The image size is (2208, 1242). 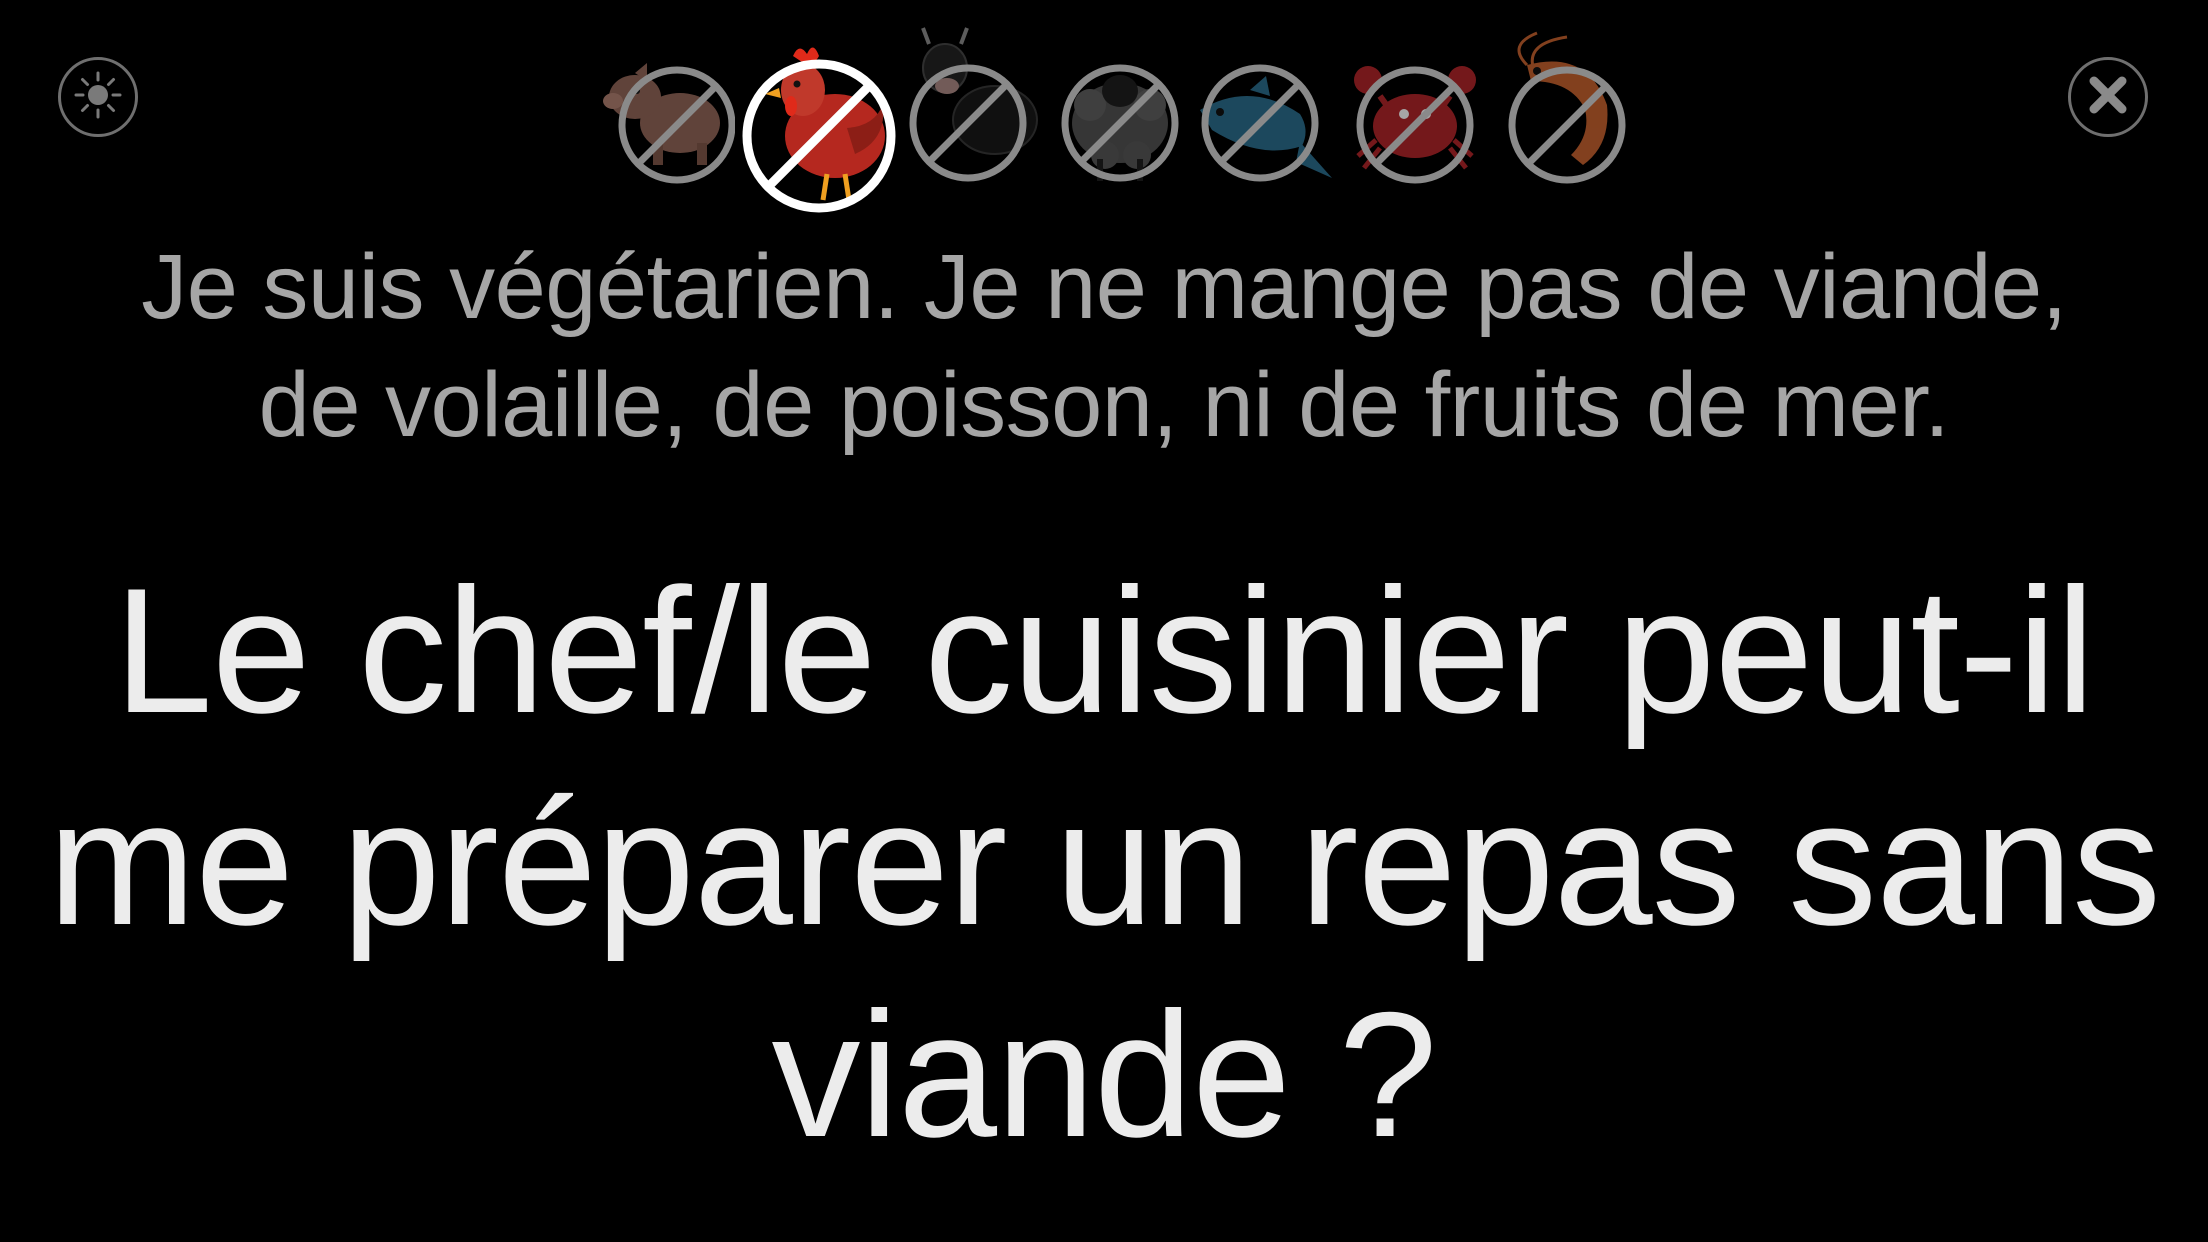 What do you see at coordinates (1104, 650) in the screenshot?
I see `main-question-line-1: Le chef/le cuisinier peut-il` at bounding box center [1104, 650].